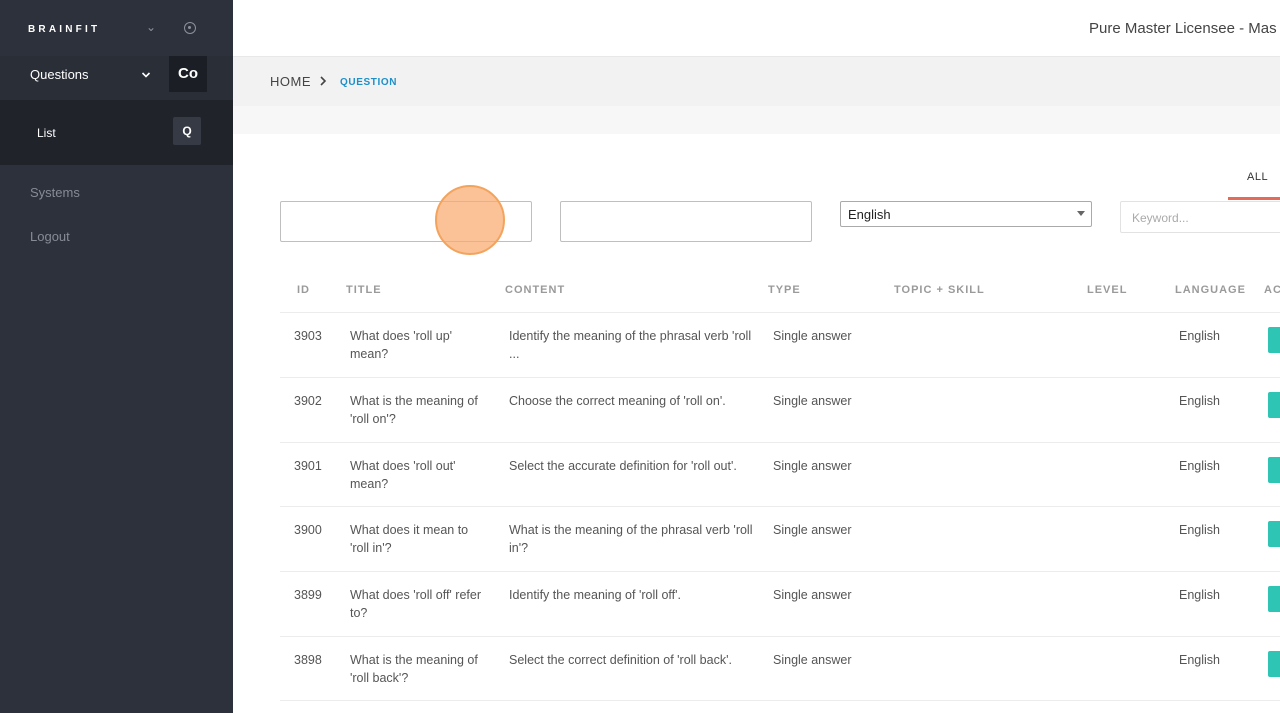 Image resolution: width=1280 pixels, height=713 pixels. What do you see at coordinates (50, 236) in the screenshot?
I see `sidebar-item-logout: Logout` at bounding box center [50, 236].